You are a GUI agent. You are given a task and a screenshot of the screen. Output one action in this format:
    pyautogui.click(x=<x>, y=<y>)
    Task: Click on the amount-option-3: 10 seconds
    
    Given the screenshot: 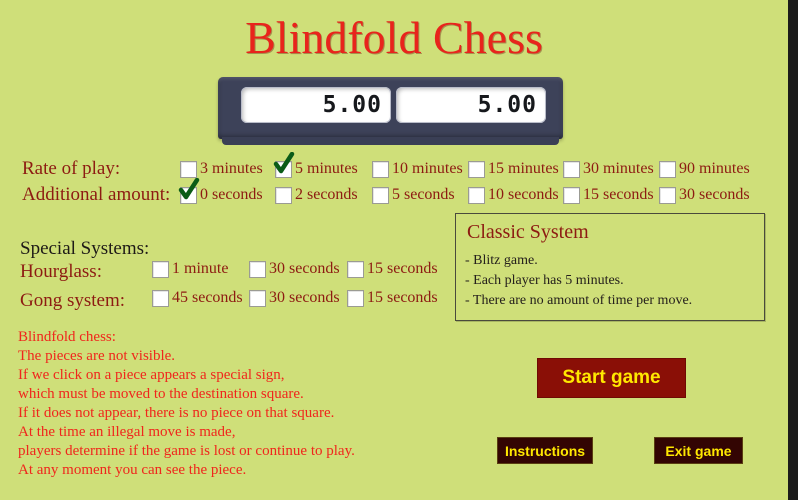 What is the action you would take?
    pyautogui.click(x=513, y=195)
    